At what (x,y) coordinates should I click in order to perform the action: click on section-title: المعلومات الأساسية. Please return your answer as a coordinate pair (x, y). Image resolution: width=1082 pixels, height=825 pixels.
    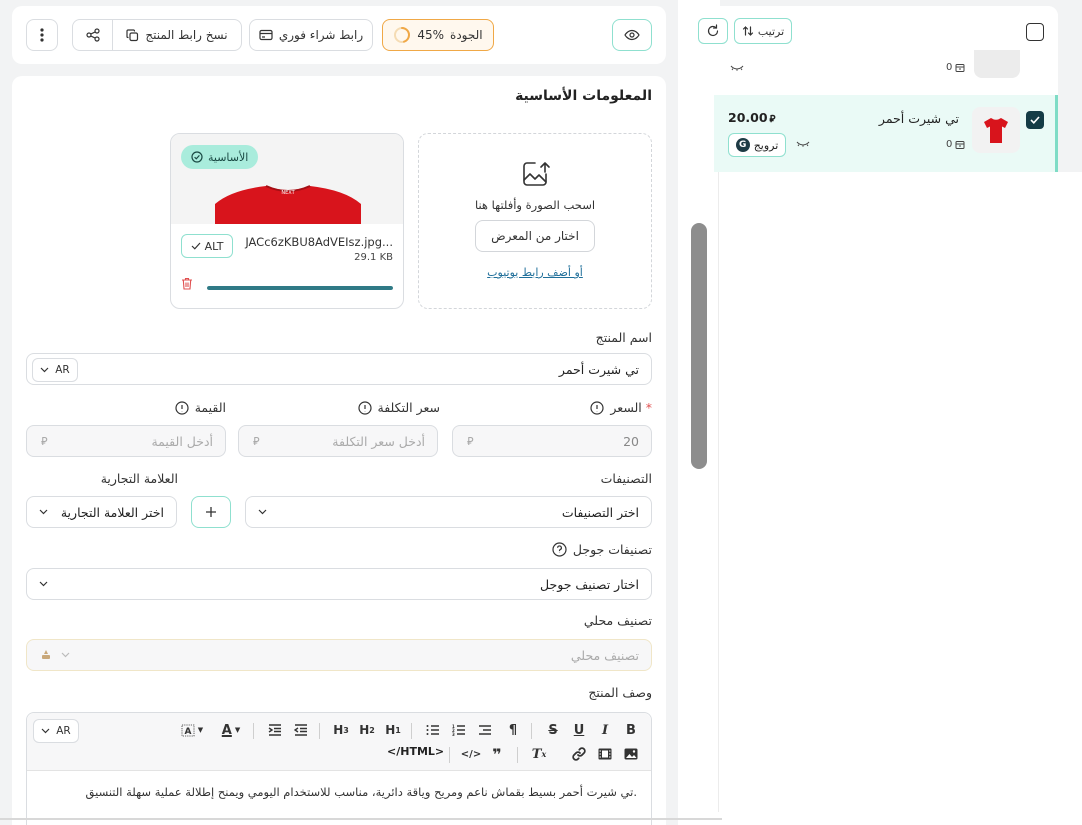
    Looking at the image, I should click on (583, 96).